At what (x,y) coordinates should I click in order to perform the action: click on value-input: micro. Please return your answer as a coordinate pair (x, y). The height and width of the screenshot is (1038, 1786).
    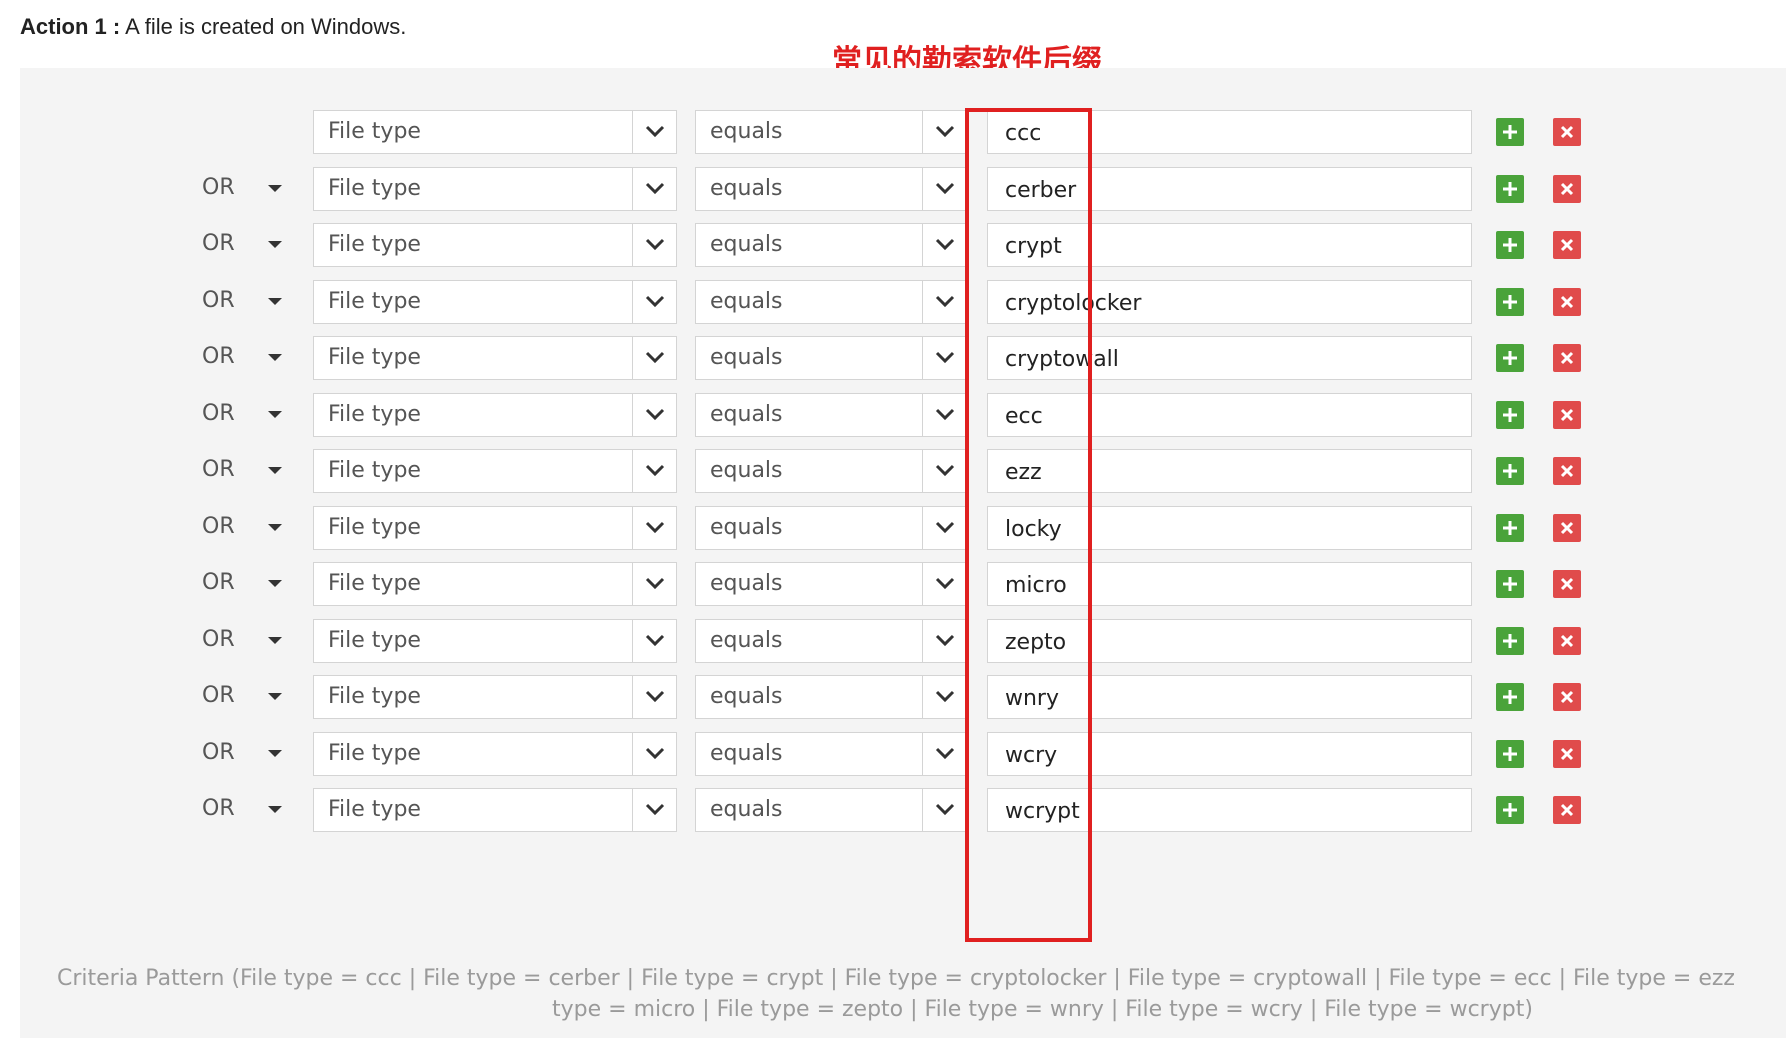
    Looking at the image, I should click on (1229, 584).